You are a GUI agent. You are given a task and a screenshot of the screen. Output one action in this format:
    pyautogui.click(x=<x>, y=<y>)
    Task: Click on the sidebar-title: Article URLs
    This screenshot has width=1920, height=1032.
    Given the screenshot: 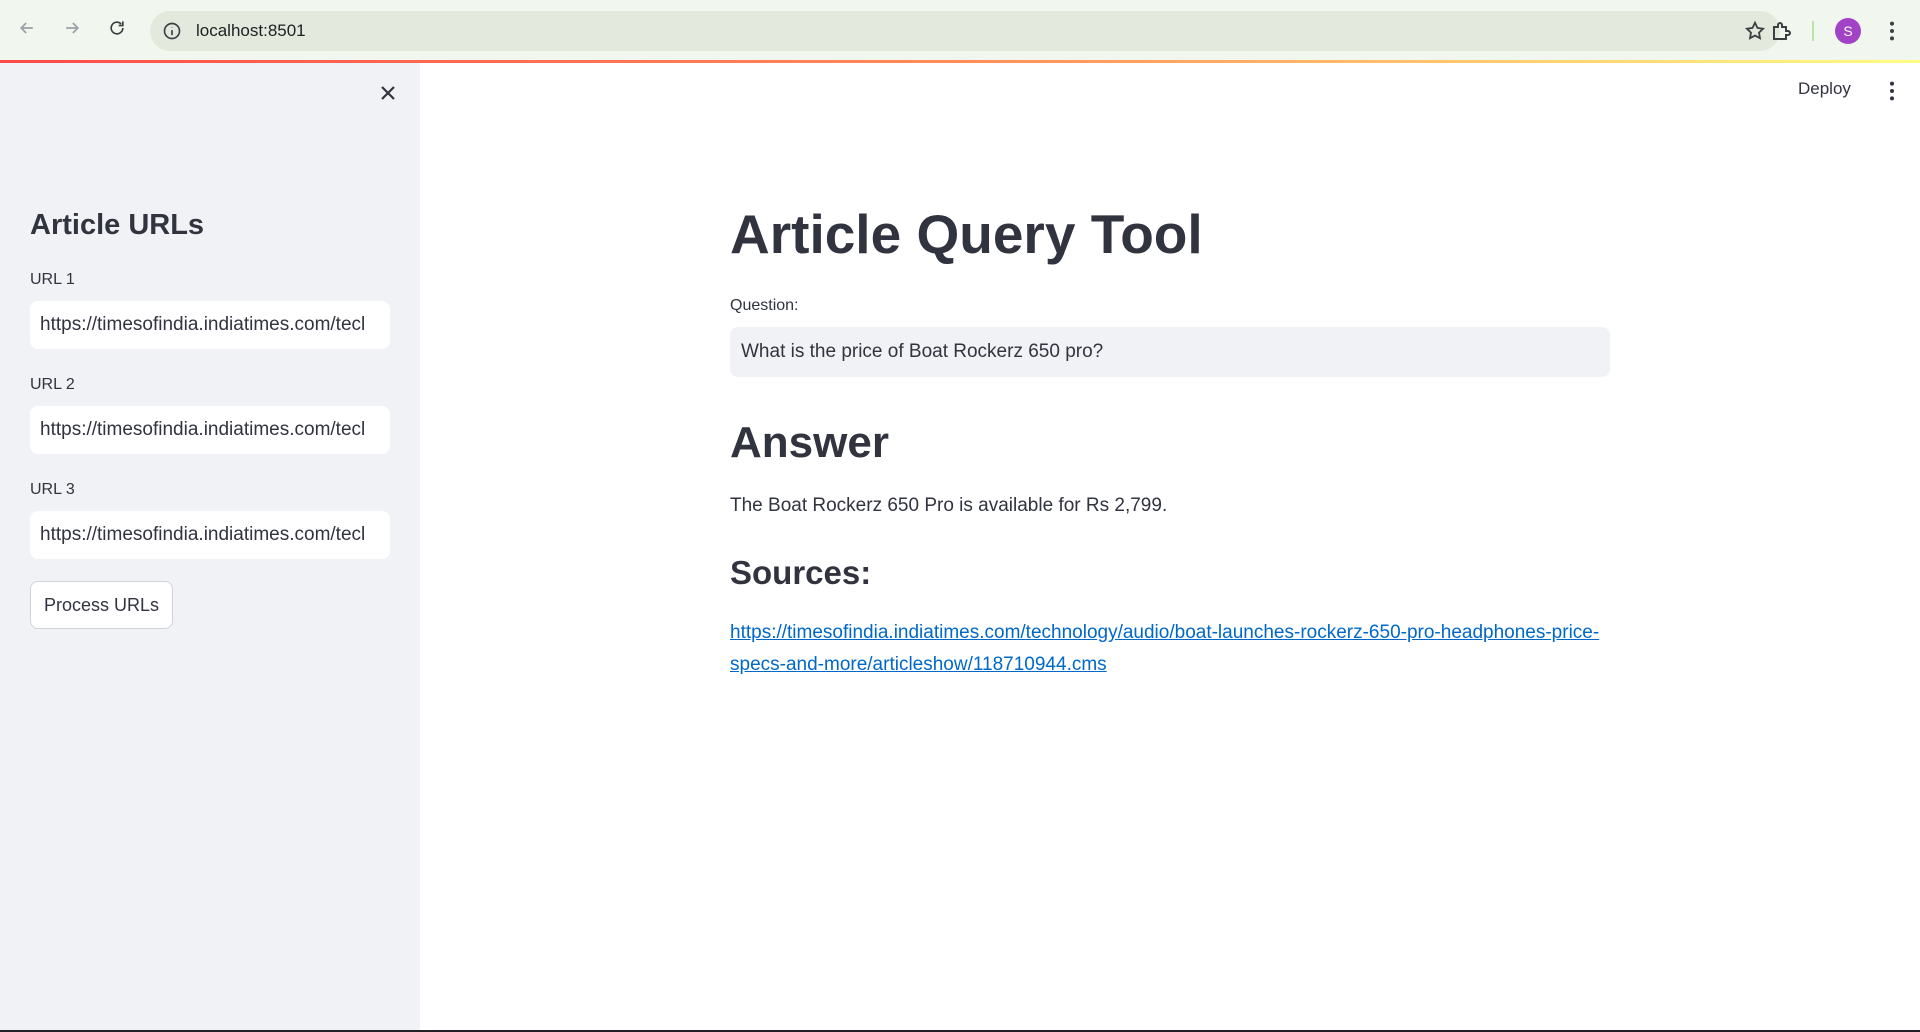 What is the action you would take?
    pyautogui.click(x=117, y=225)
    